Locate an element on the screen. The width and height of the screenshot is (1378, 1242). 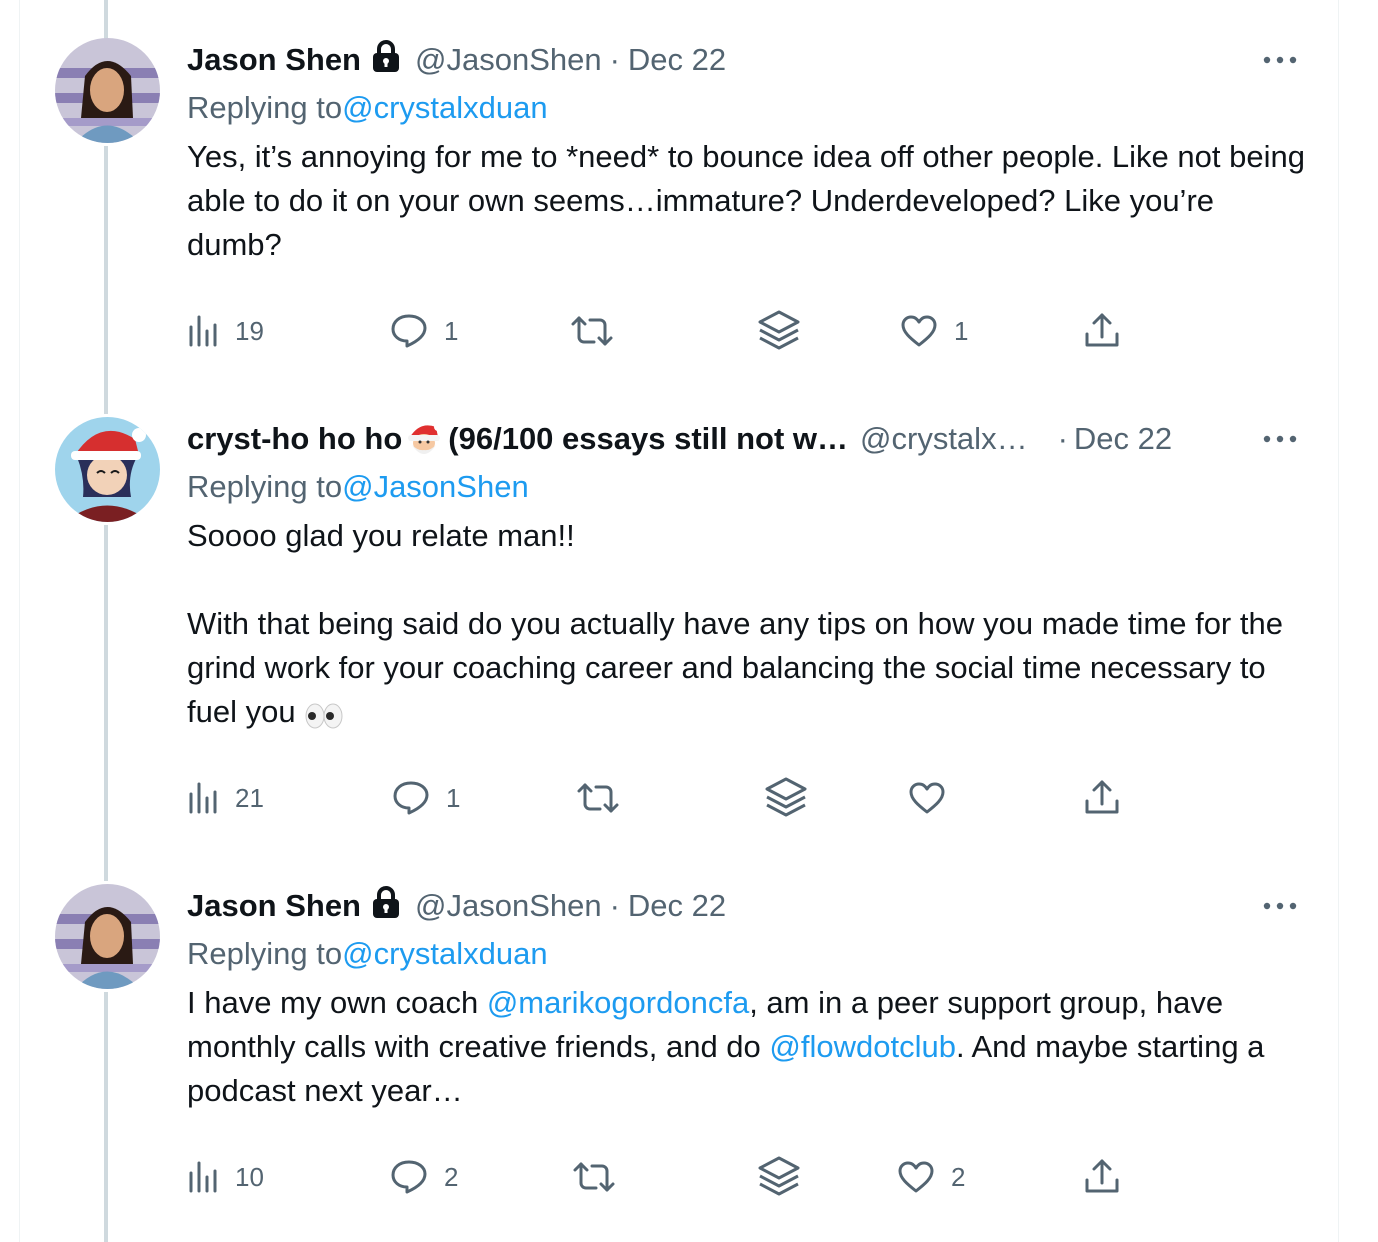
santa-emoji is located at coordinates (424, 439).